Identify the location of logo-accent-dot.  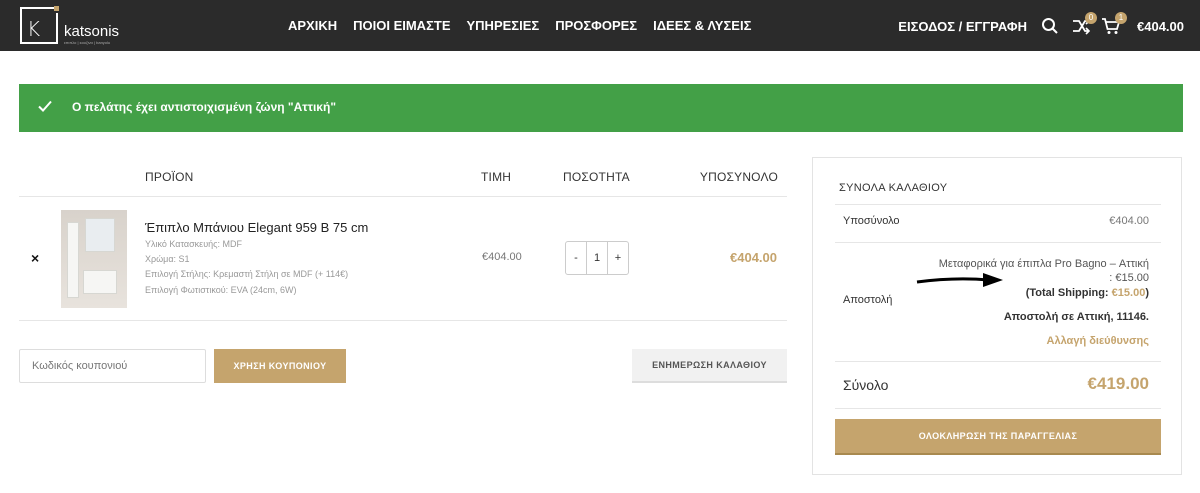
(56, 8).